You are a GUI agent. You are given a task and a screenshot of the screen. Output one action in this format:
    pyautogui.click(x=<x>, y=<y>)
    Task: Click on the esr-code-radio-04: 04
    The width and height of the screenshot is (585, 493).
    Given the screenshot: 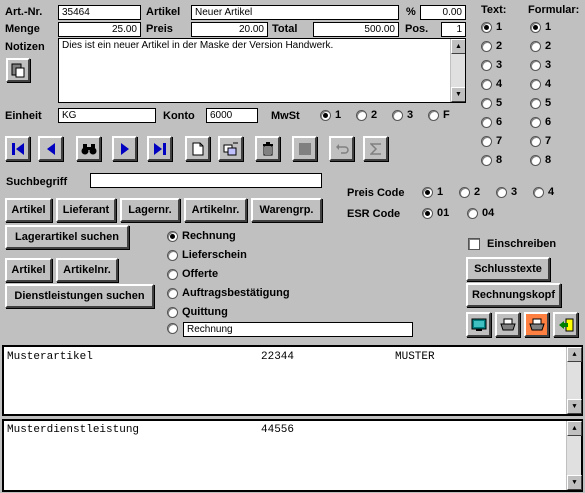 What is the action you would take?
    pyautogui.click(x=480, y=213)
    